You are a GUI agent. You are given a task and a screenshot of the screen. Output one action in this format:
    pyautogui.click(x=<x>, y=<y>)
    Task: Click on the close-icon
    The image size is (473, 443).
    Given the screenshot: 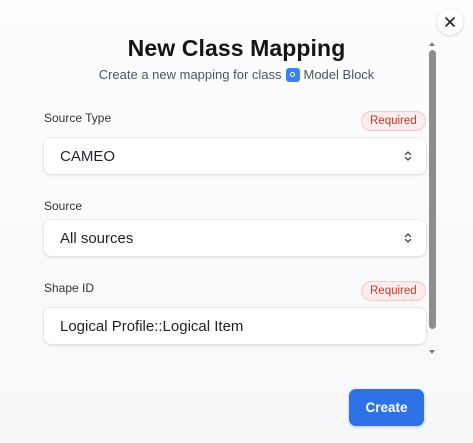 What is the action you would take?
    pyautogui.click(x=450, y=22)
    